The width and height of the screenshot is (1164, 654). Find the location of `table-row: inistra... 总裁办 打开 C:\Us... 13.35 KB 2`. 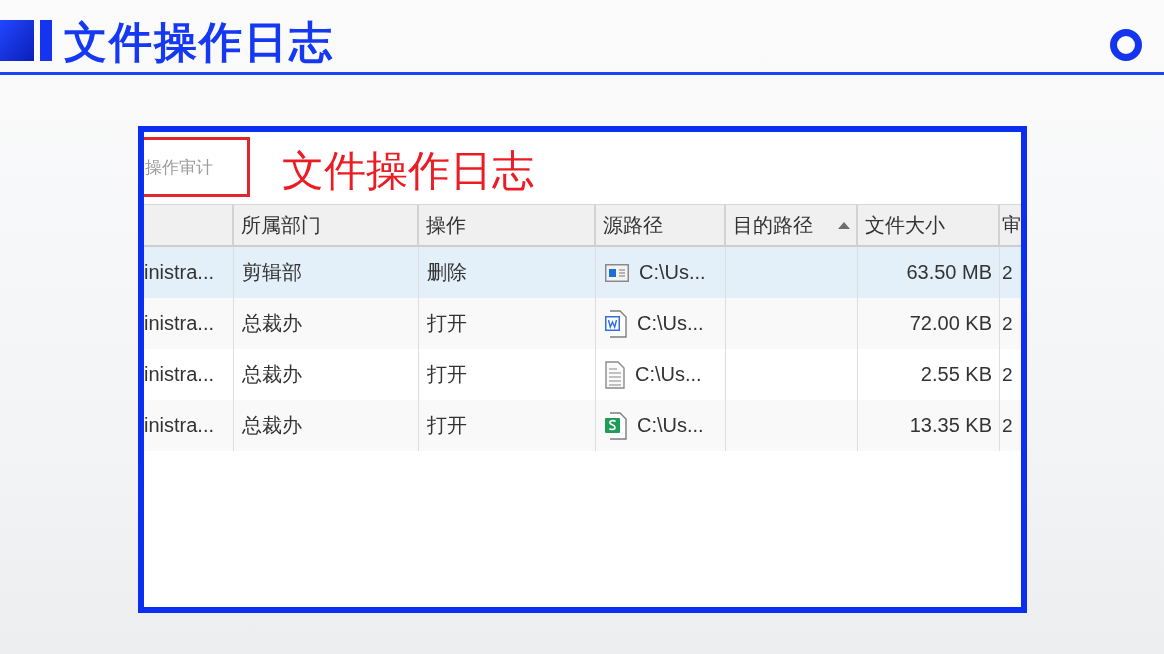

table-row: inistra... 总裁办 打开 C:\Us... 13.35 KB 2 is located at coordinates (582, 425).